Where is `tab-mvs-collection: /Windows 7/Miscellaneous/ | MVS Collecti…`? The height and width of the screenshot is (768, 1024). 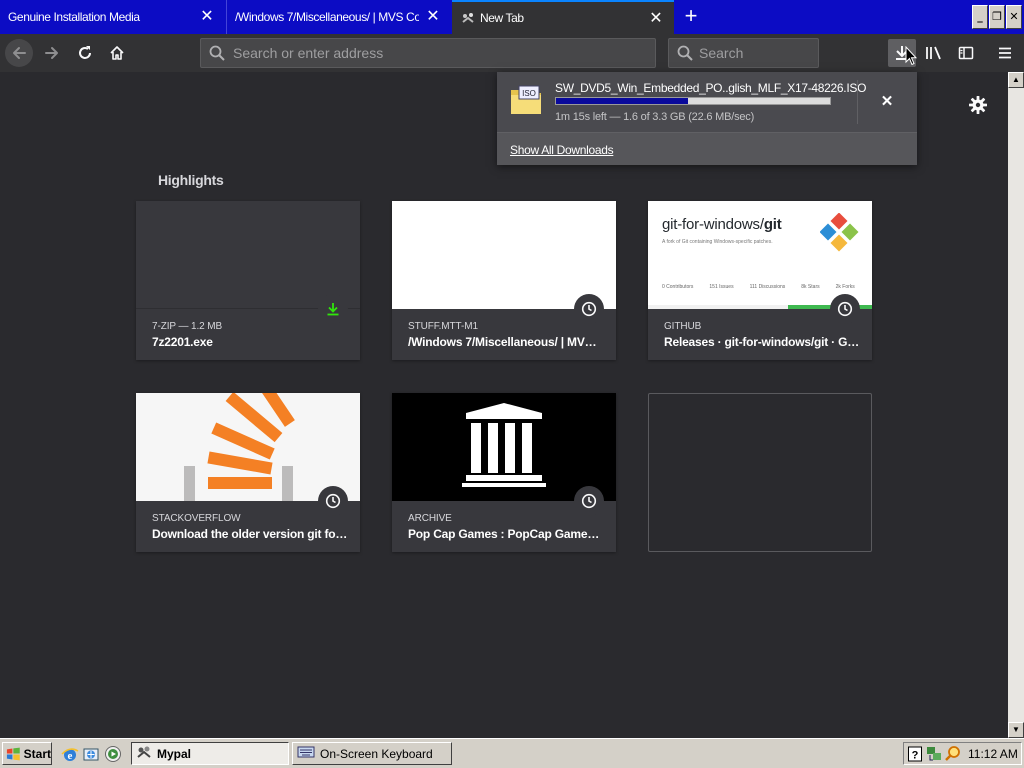
tab-mvs-collection: /Windows 7/Miscellaneous/ | MVS Collecti… is located at coordinates (338, 17).